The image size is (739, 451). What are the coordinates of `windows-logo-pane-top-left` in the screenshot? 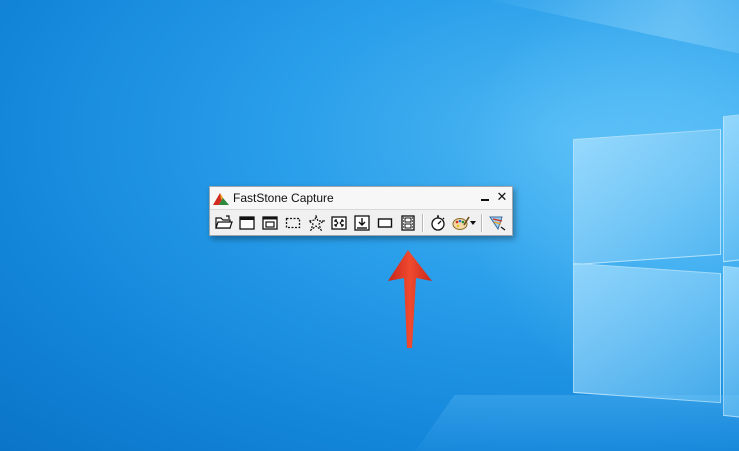 It's located at (647, 197).